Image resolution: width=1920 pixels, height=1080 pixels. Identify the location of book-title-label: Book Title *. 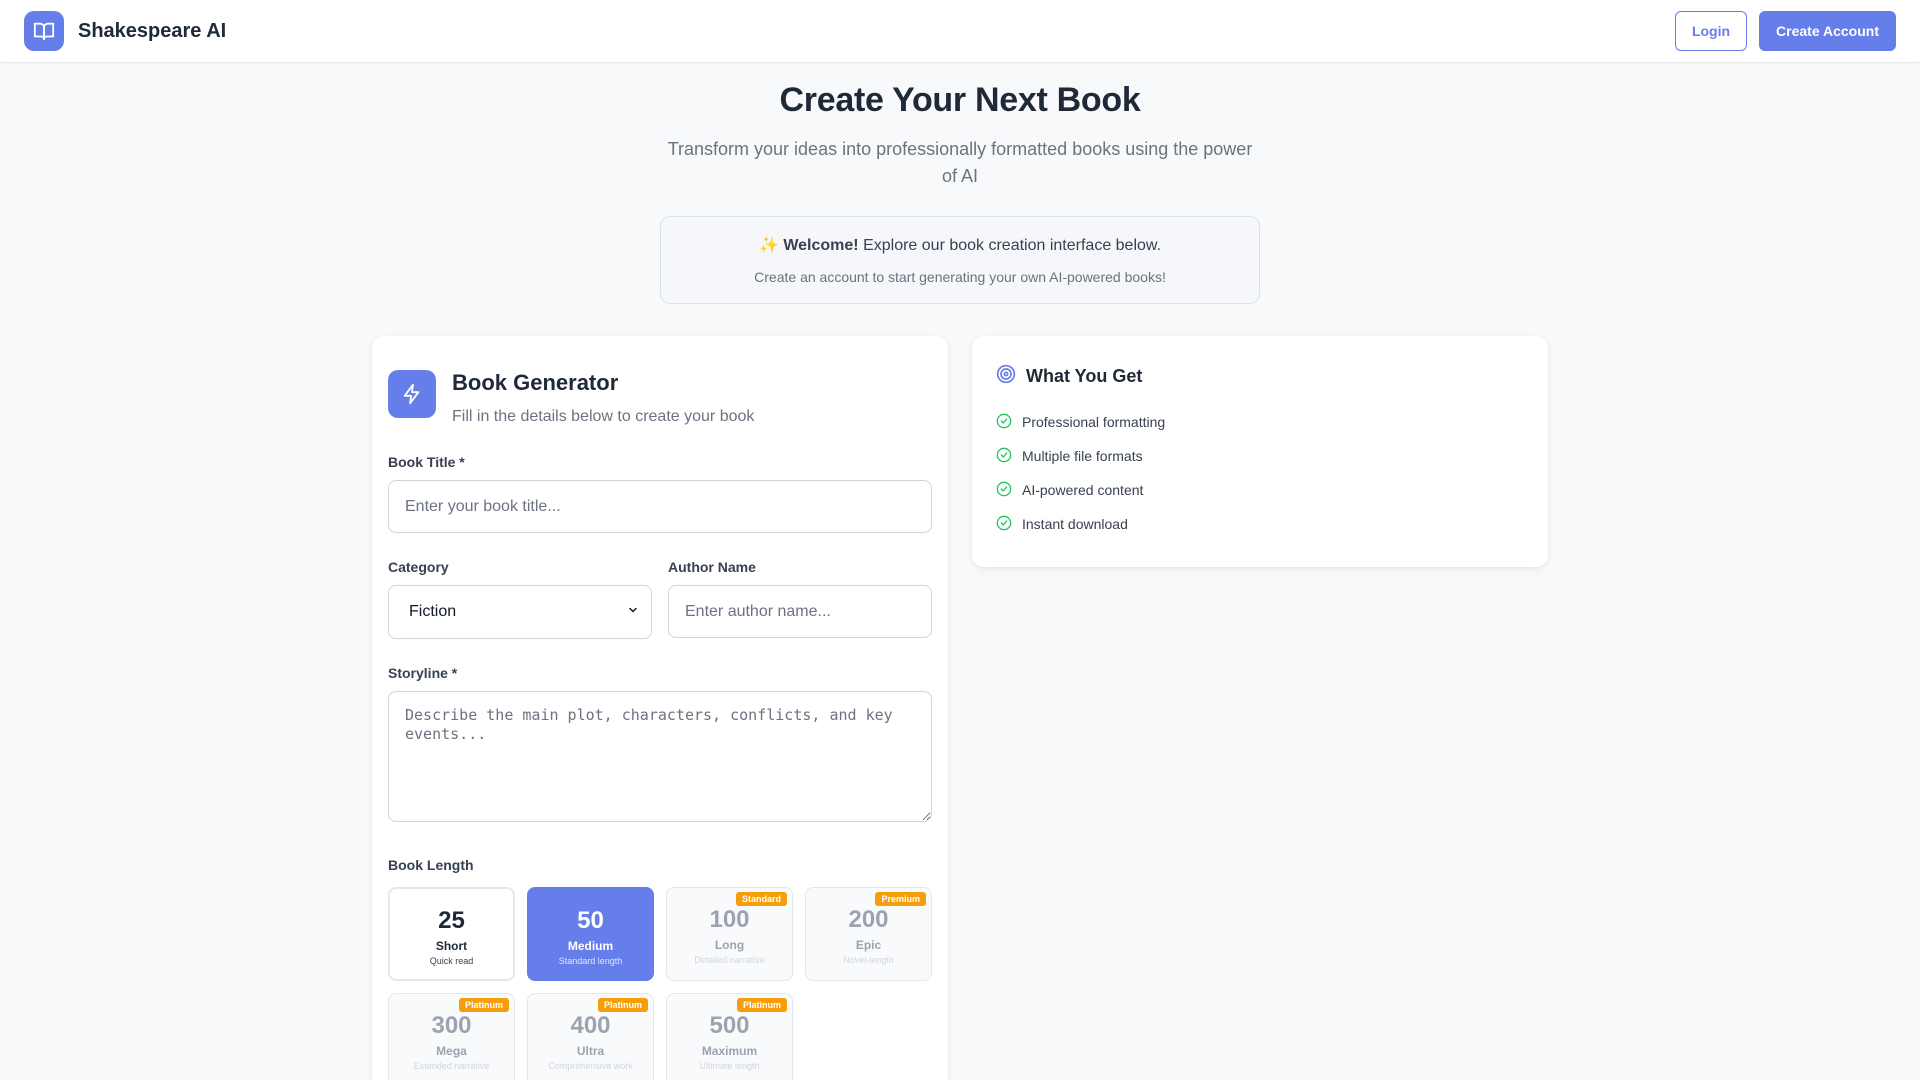
(426, 462).